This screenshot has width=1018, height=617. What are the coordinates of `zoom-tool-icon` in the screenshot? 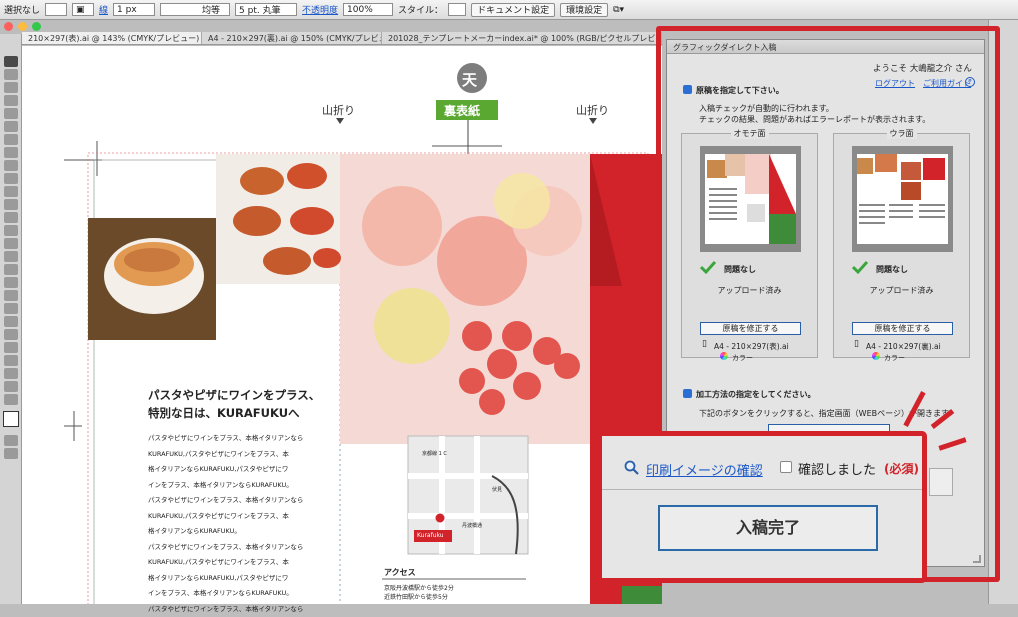 It's located at (11, 399).